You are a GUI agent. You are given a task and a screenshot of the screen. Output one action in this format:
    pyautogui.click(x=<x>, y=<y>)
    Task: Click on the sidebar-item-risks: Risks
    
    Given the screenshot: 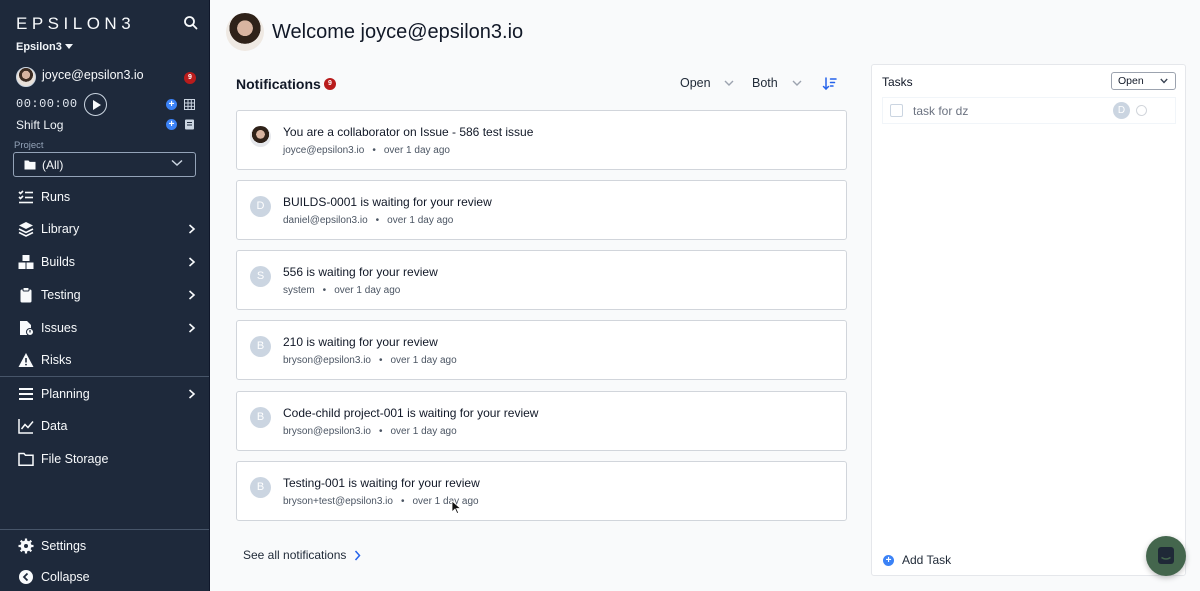 What is the action you would take?
    pyautogui.click(x=104, y=360)
    